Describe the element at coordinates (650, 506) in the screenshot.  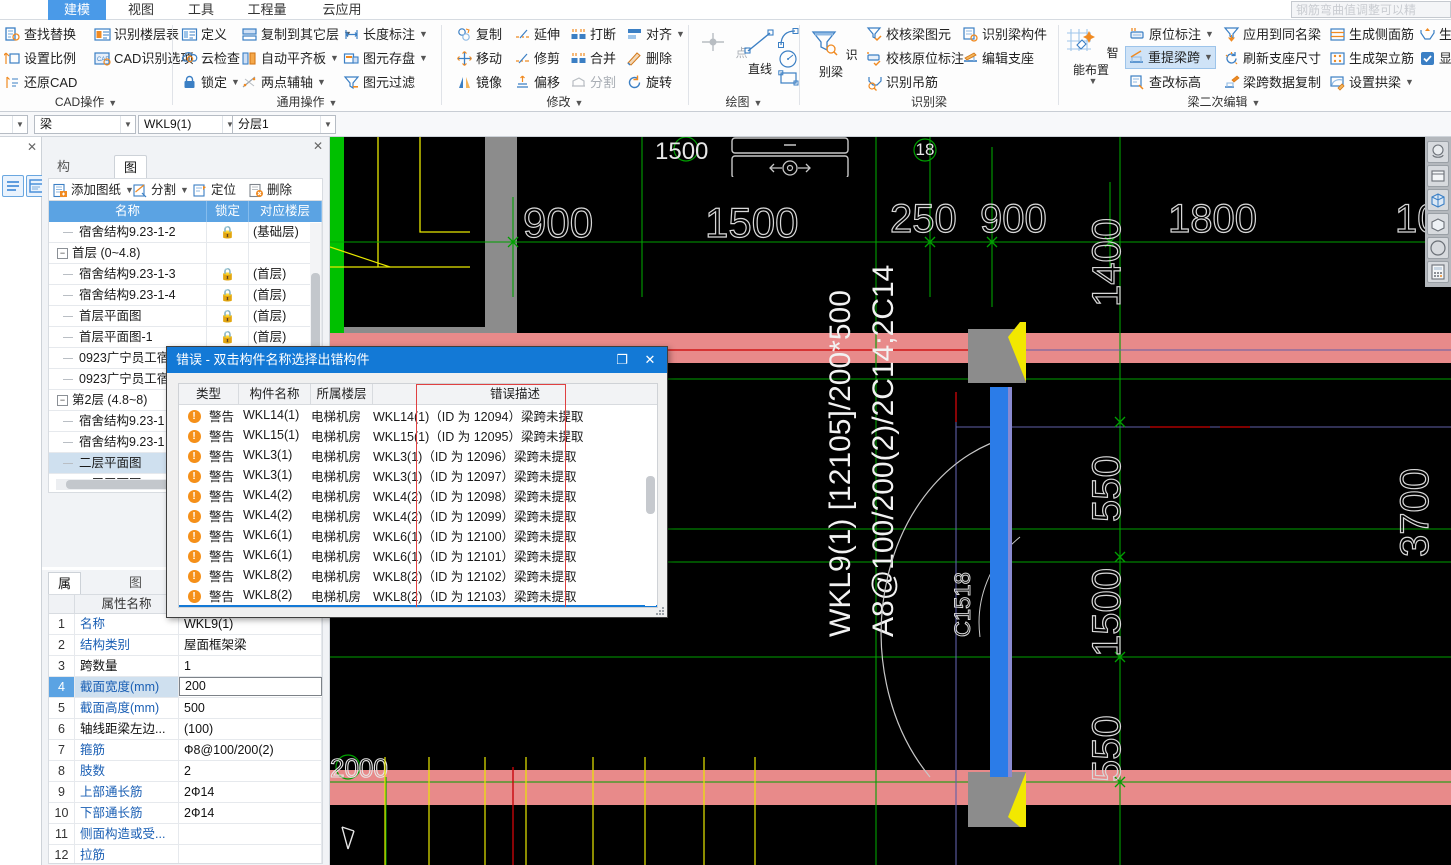
I see `error-list-scrollbar` at that location.